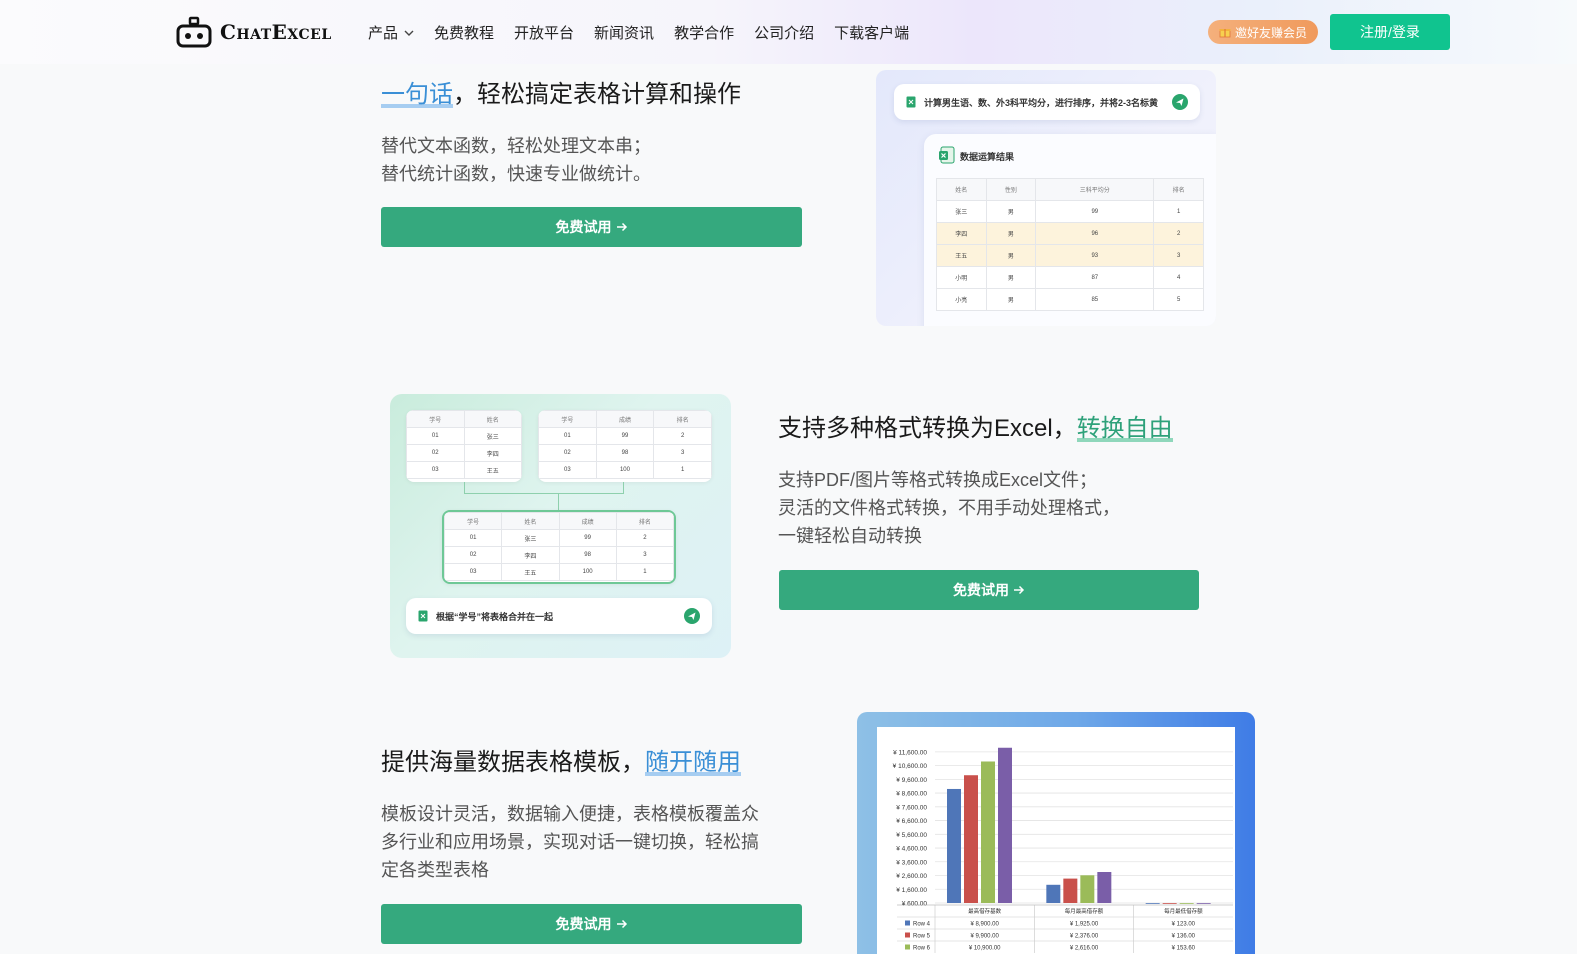 This screenshot has width=1577, height=954. What do you see at coordinates (1124, 428) in the screenshot?
I see `section2-title-highlight: 转换自由` at bounding box center [1124, 428].